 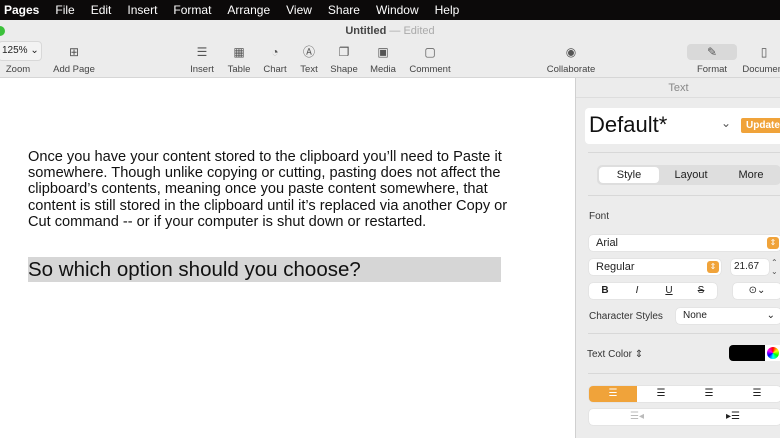 I want to click on collaborate-label: Collaborate, so click(x=571, y=69).